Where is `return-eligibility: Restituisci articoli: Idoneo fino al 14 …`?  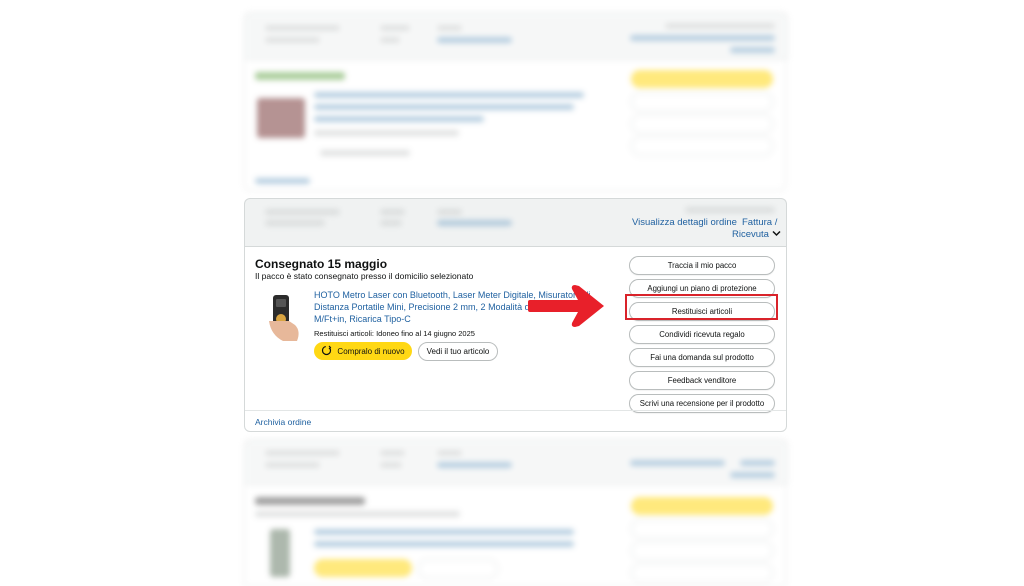 return-eligibility: Restituisci articoli: Idoneo fino al 14 … is located at coordinates (394, 333).